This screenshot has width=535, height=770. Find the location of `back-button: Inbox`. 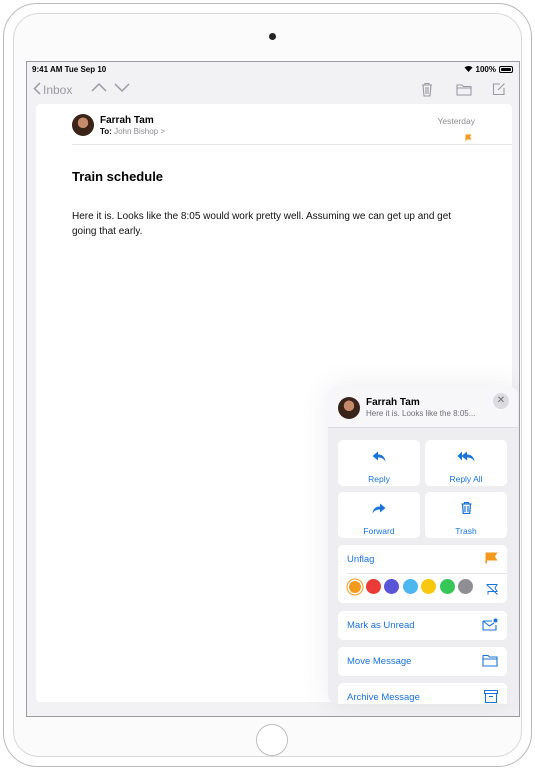

back-button: Inbox is located at coordinates (52, 90).